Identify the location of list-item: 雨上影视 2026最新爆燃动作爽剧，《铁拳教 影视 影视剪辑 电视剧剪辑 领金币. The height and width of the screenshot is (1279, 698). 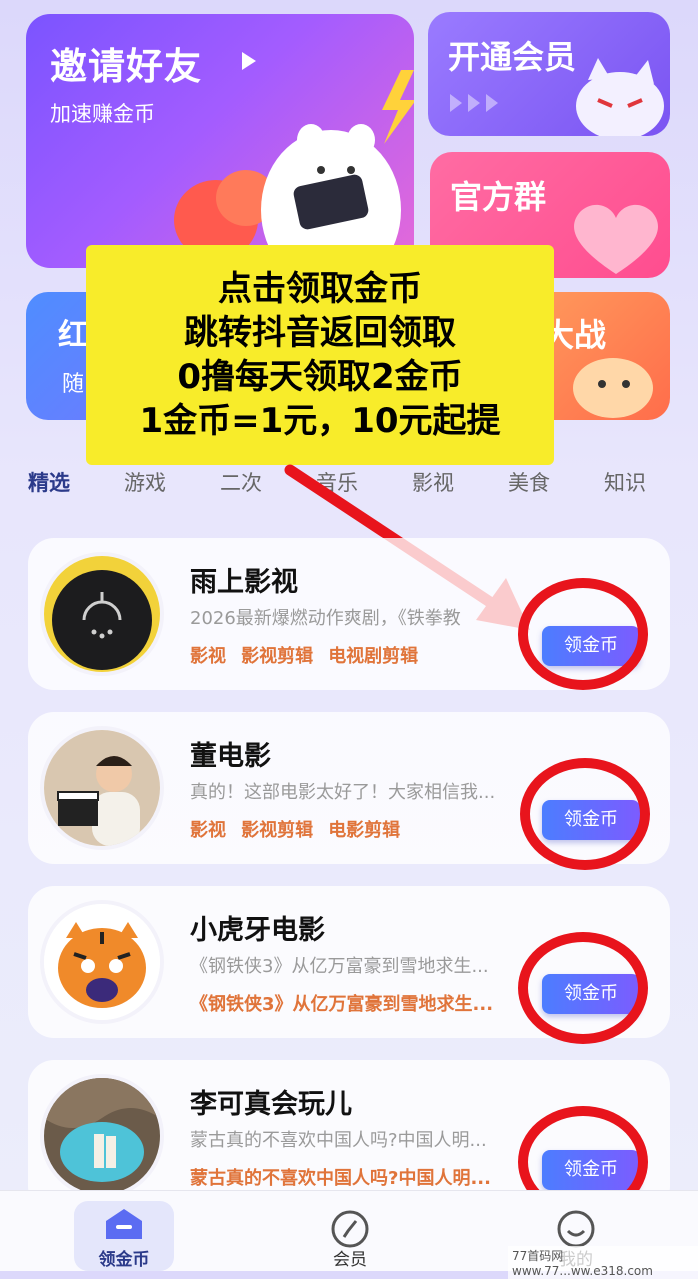
(349, 614).